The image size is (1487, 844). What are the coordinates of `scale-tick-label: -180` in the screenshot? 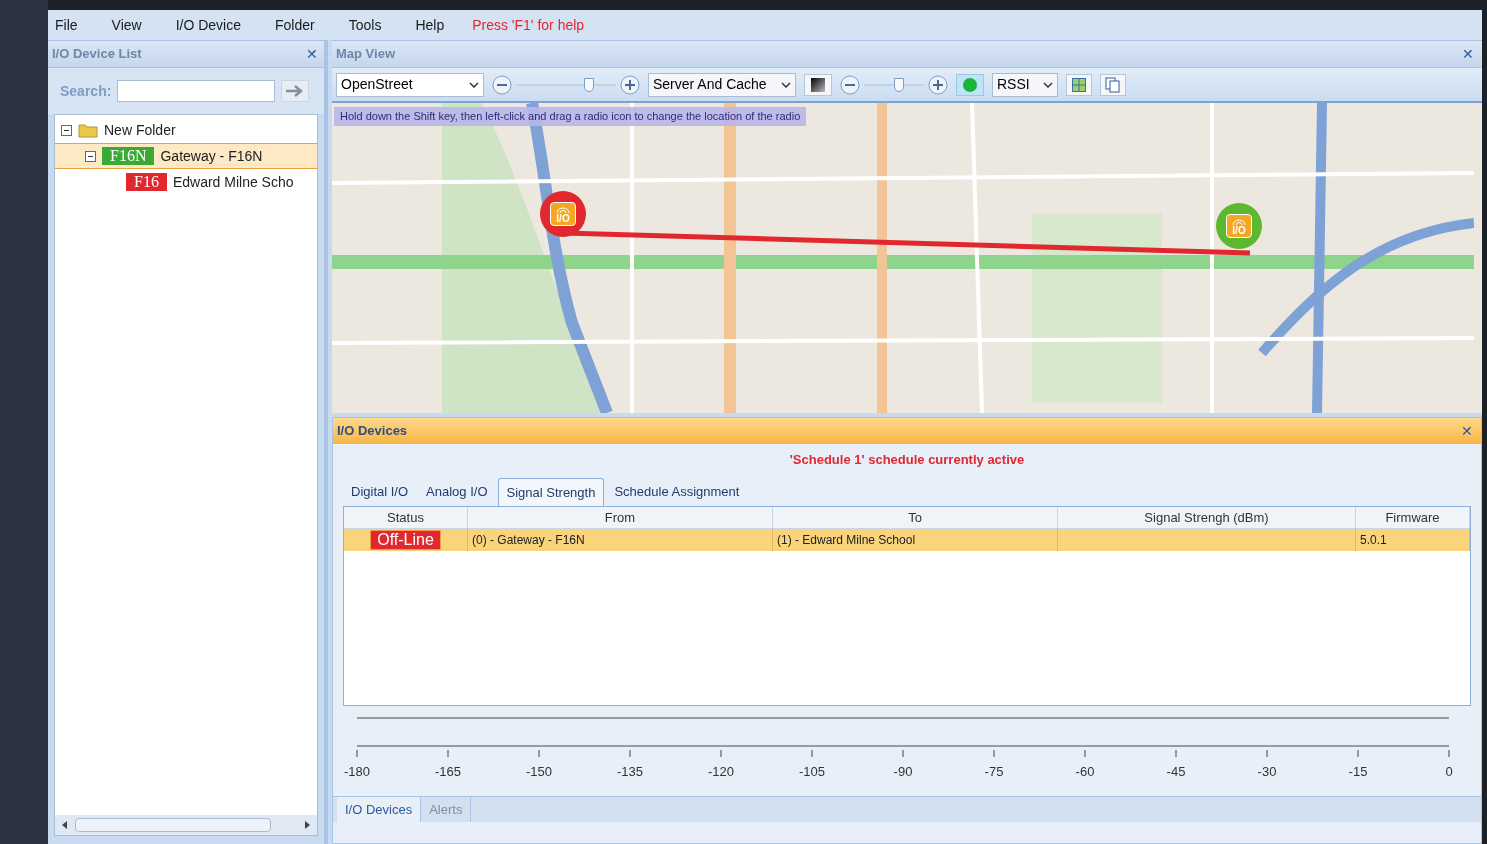 It's located at (357, 772).